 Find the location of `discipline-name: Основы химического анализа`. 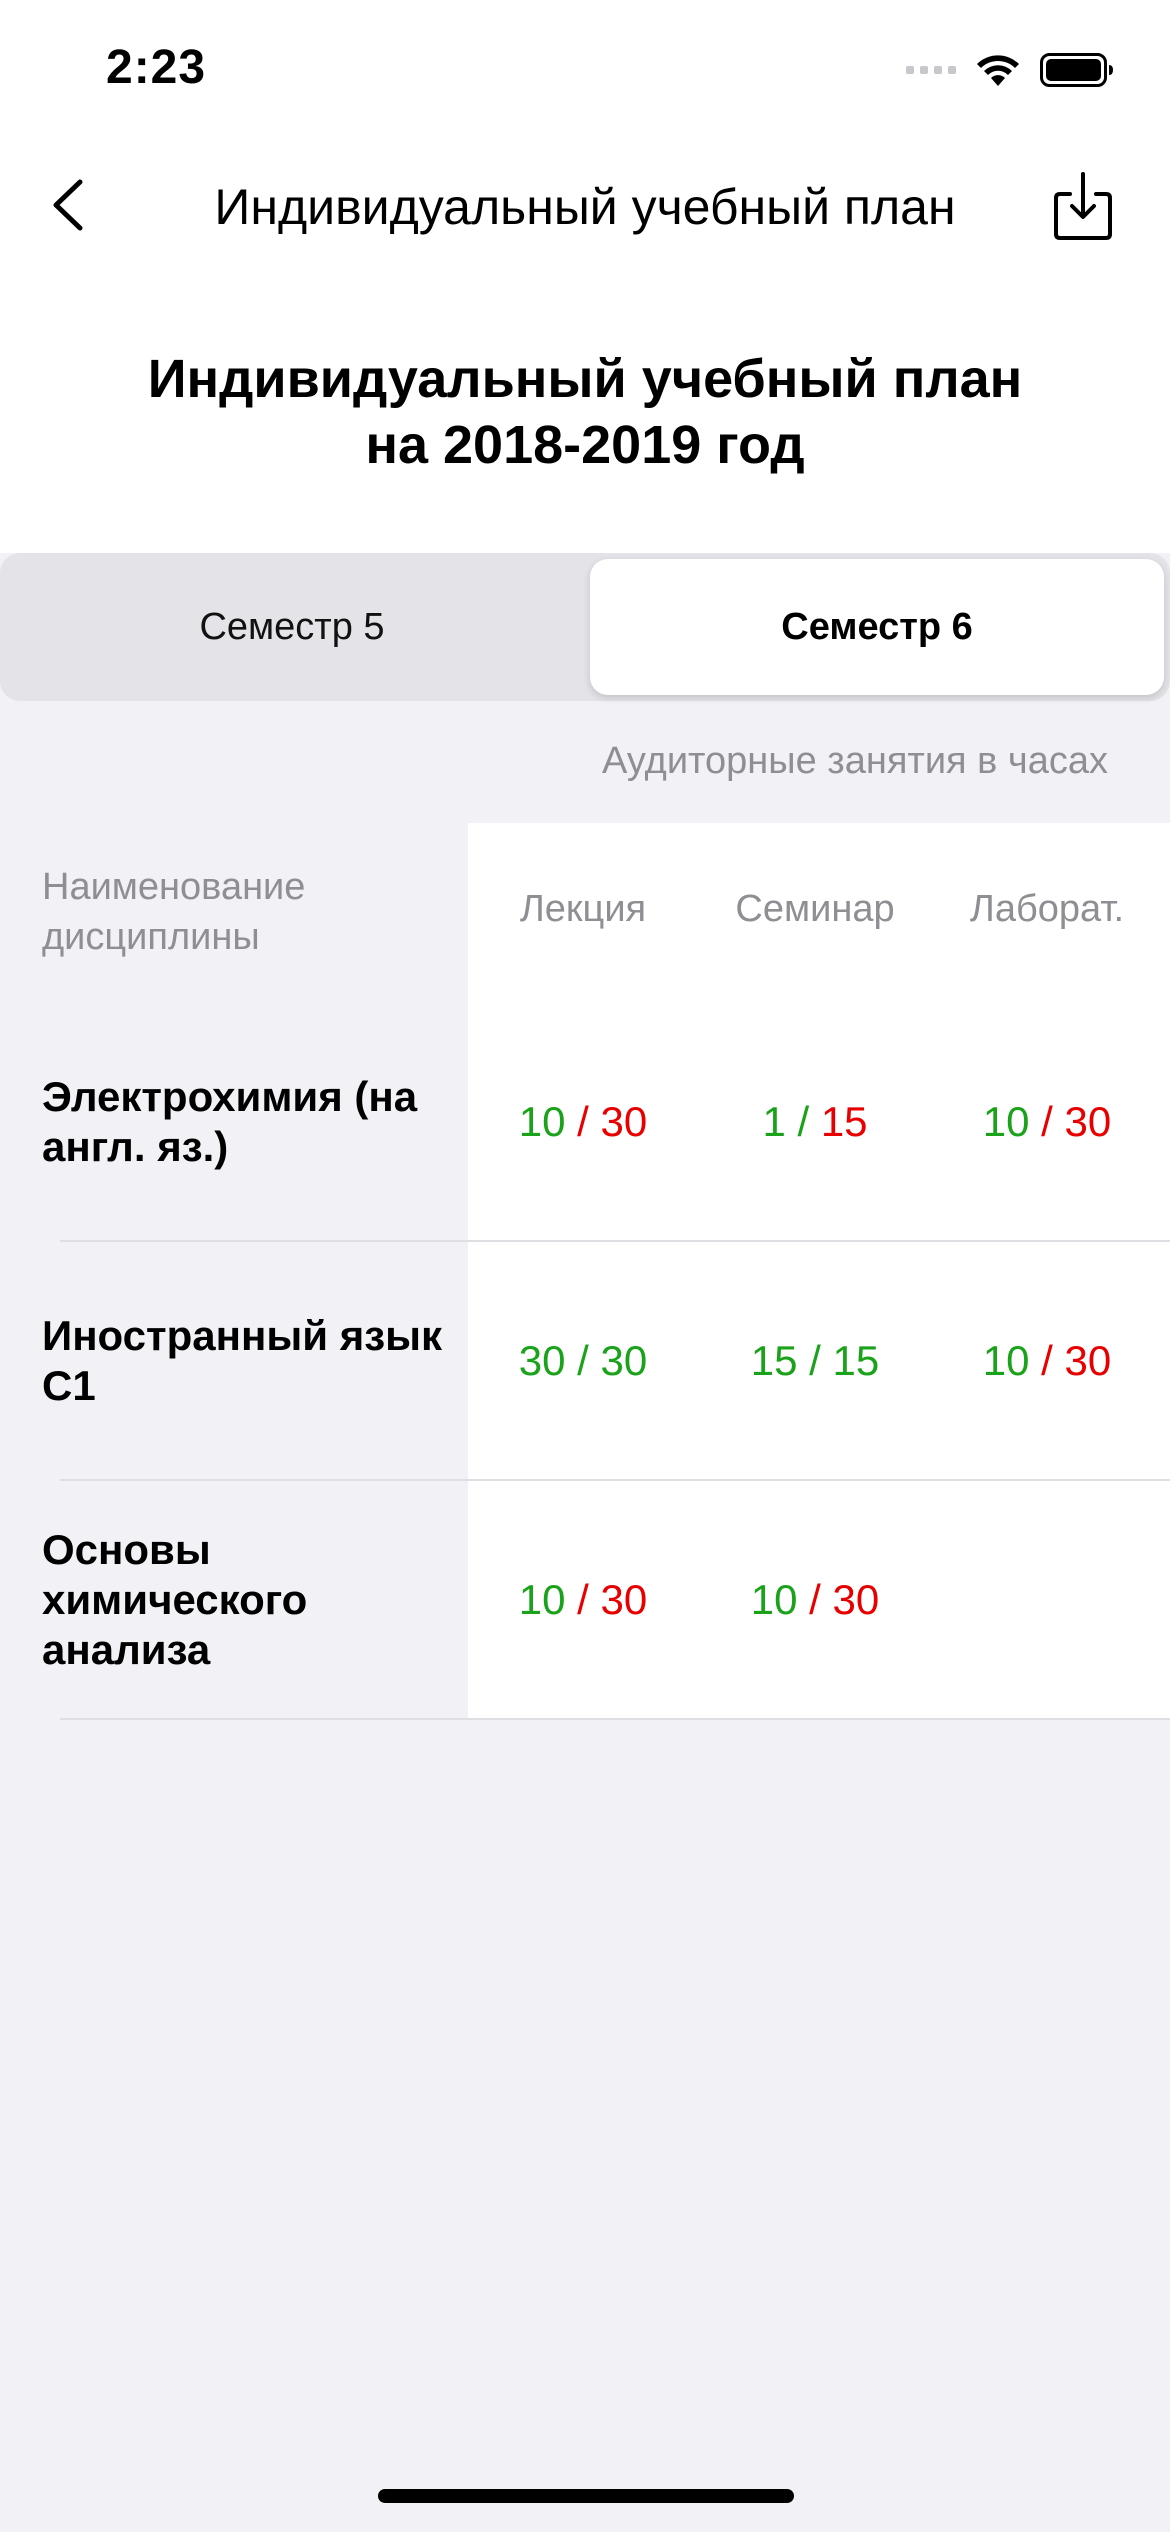

discipline-name: Основы химического анализа is located at coordinates (175, 1599).